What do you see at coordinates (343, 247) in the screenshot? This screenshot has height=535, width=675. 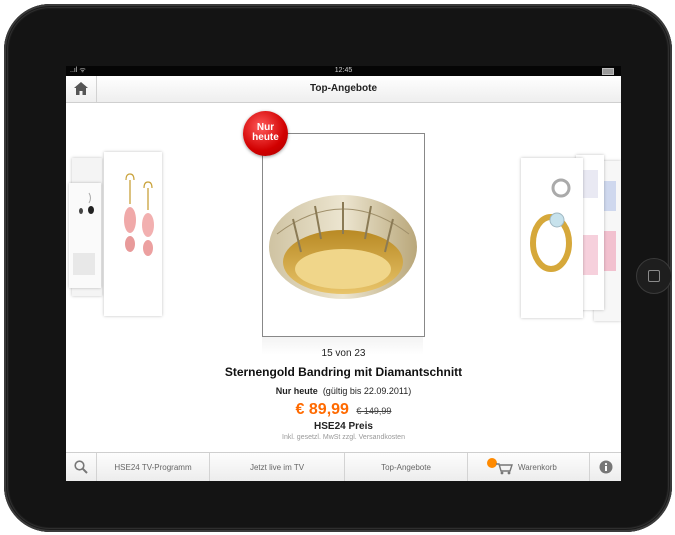 I see `product-ring-image` at bounding box center [343, 247].